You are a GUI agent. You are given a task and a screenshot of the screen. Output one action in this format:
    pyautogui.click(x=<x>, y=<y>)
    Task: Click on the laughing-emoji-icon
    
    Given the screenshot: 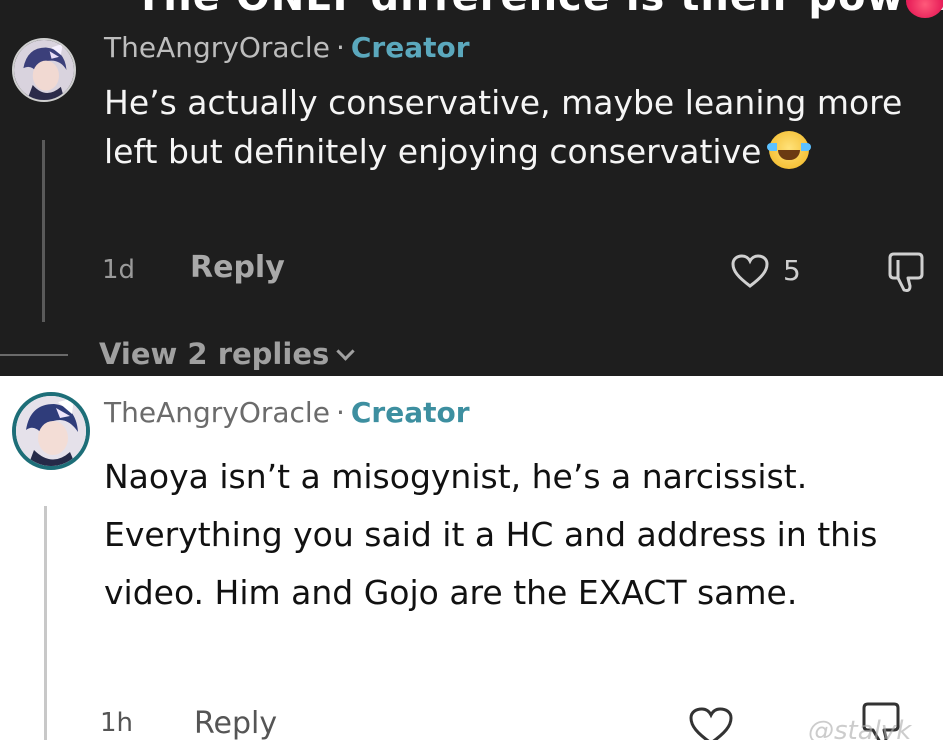 What is the action you would take?
    pyautogui.click(x=789, y=150)
    